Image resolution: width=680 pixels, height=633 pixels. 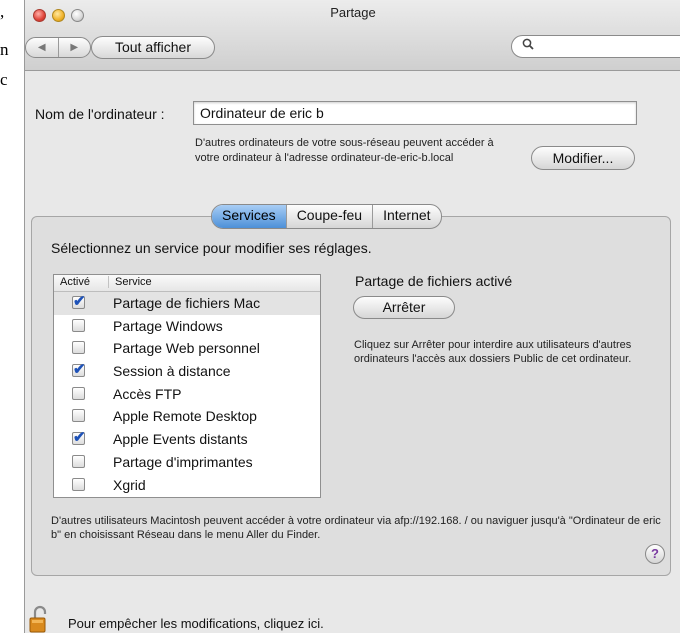 I want to click on computer-name-label: Nom de l'ordinateur :, so click(x=100, y=114).